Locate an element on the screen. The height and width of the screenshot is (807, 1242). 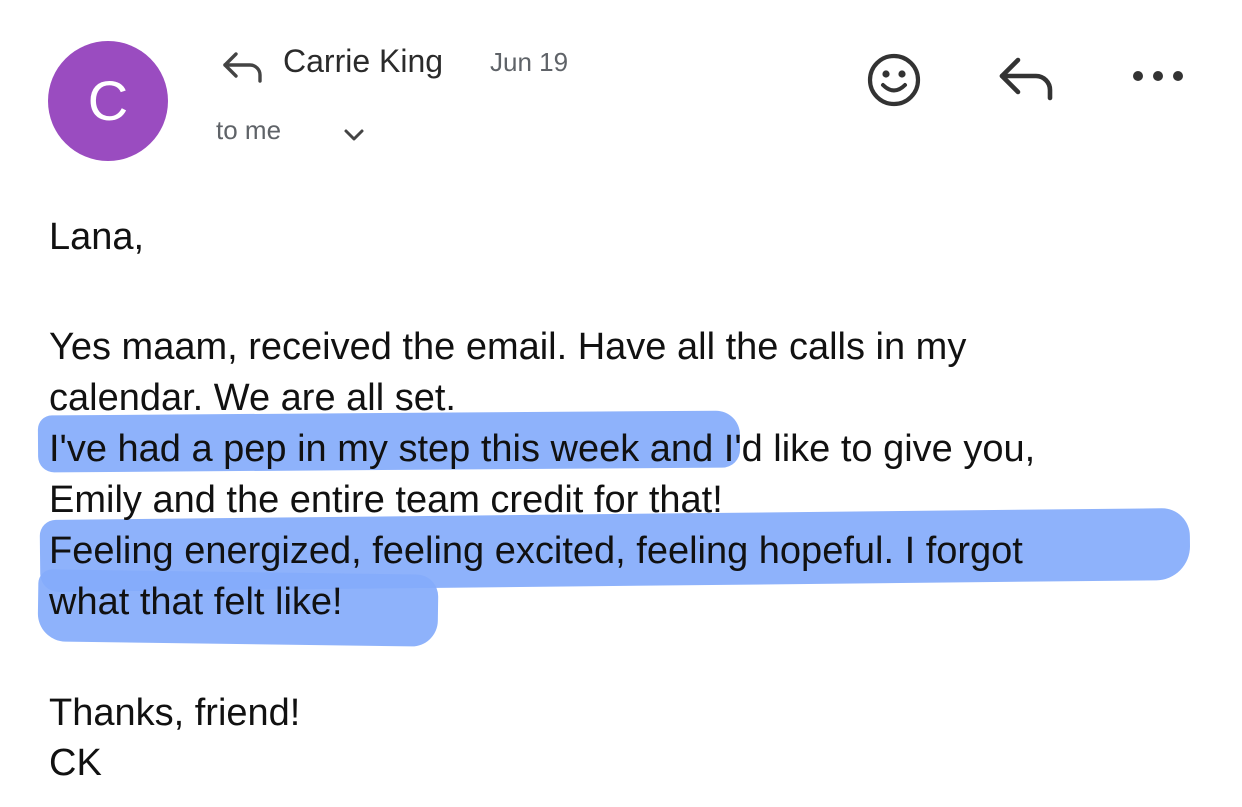
chevron-down-icon is located at coordinates (354, 135).